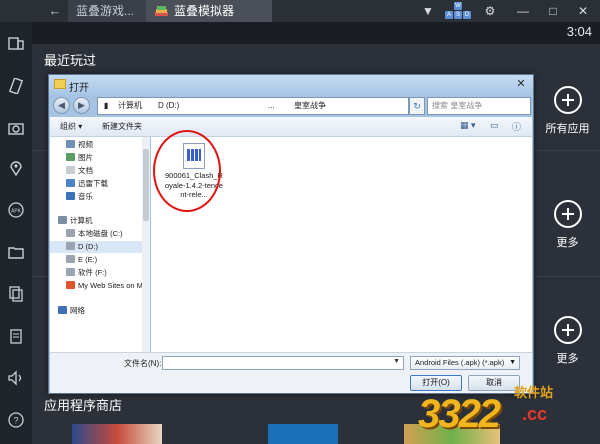 The image size is (600, 444). What do you see at coordinates (106, 105) in the screenshot?
I see `folder-icon: ▮` at bounding box center [106, 105].